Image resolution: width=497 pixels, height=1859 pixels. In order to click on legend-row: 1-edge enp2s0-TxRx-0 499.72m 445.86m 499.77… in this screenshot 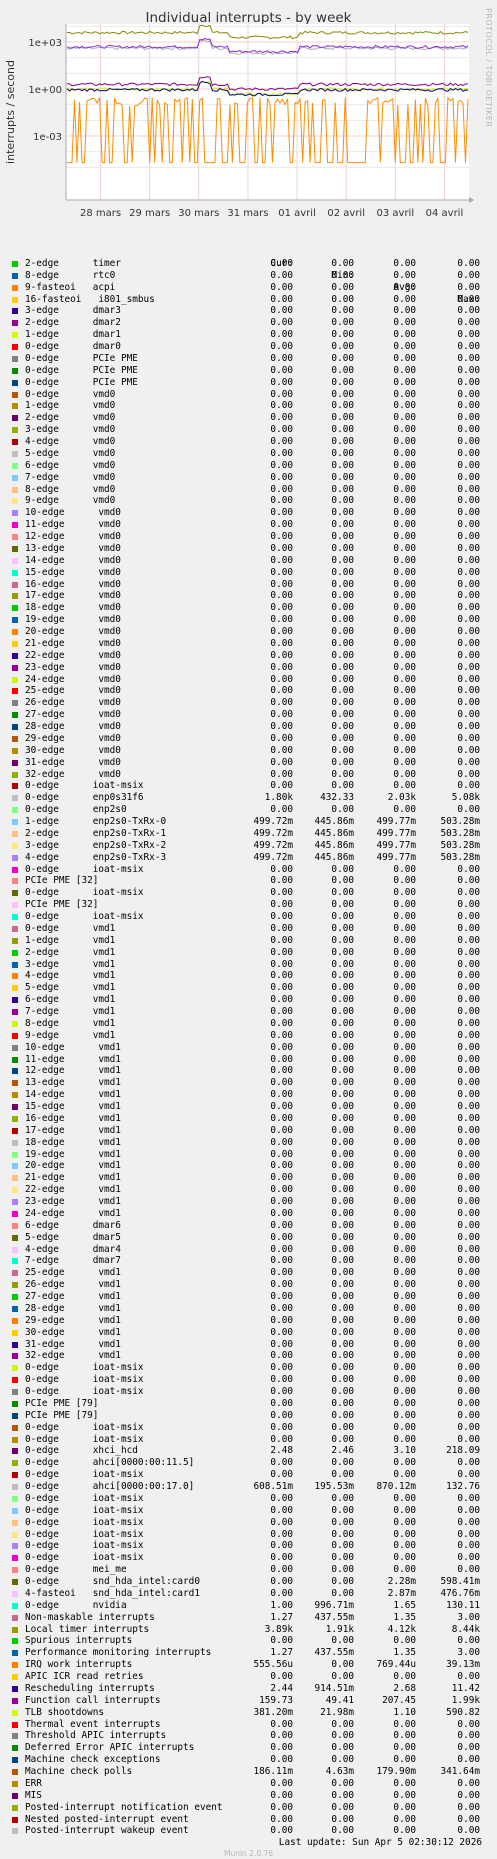, I will do `click(247, 822)`.